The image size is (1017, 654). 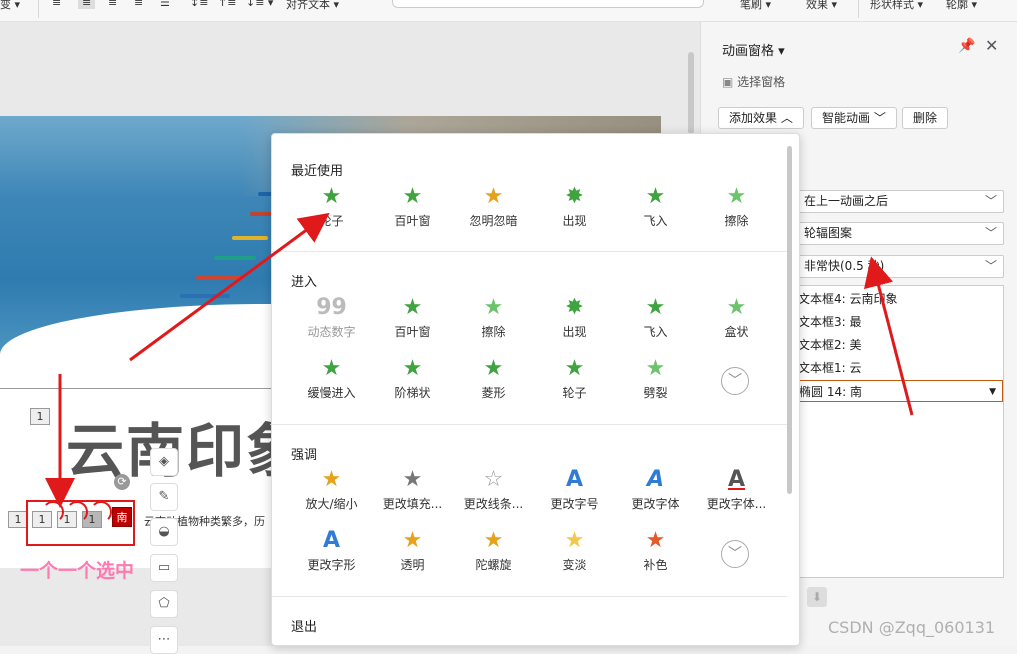 What do you see at coordinates (655, 383) in the screenshot?
I see `effect-item: ★ 劈裂` at bounding box center [655, 383].